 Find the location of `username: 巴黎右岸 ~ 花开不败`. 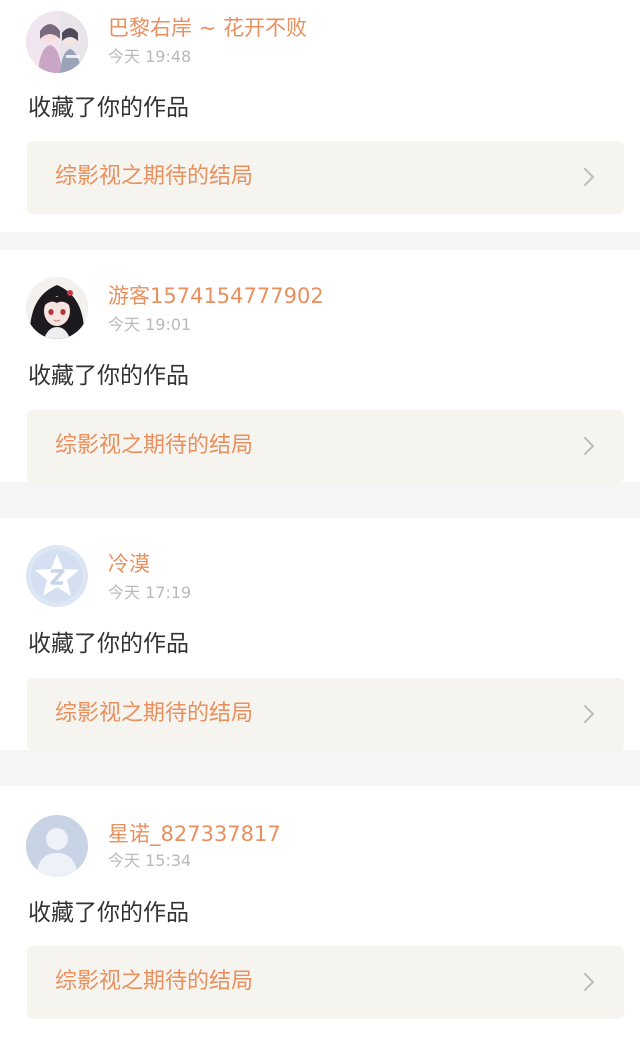

username: 巴黎右岸 ~ 花开不败 is located at coordinates (207, 28).